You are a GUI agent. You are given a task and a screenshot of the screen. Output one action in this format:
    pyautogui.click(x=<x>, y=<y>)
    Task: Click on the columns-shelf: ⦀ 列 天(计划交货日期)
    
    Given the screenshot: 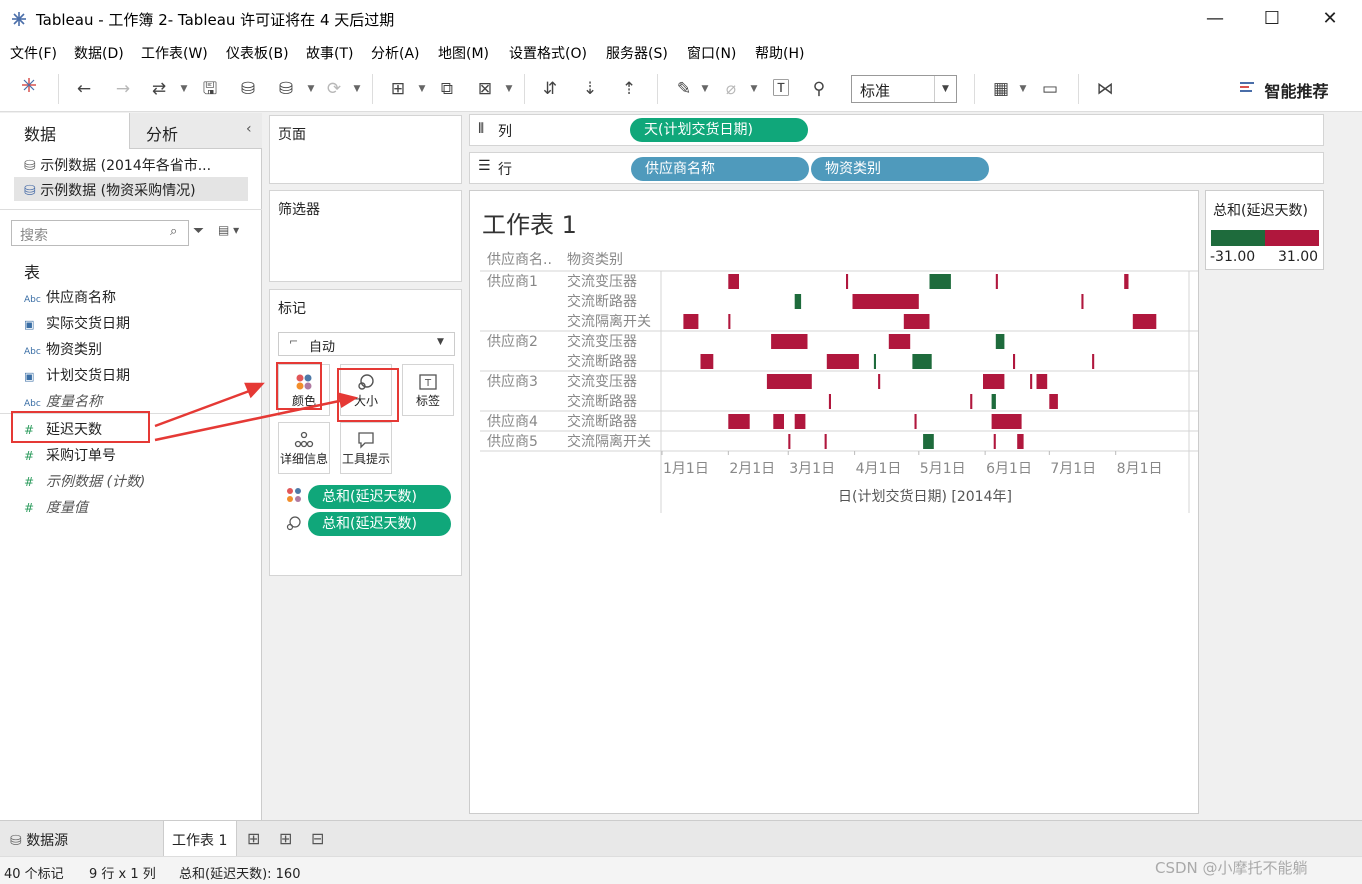 What is the action you would take?
    pyautogui.click(x=896, y=130)
    